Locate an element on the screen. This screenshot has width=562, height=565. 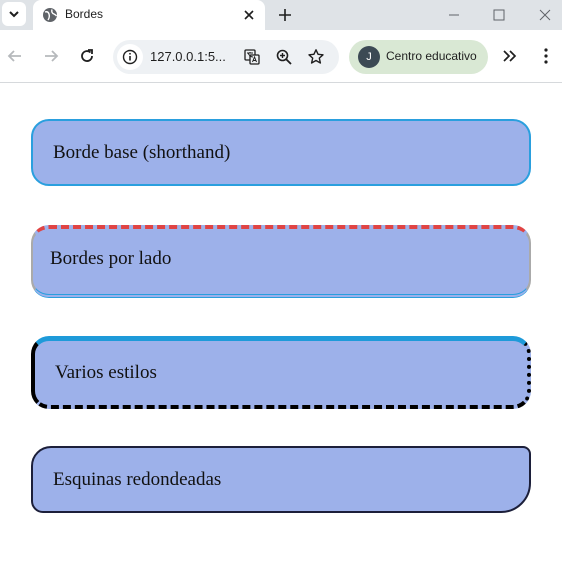
box-label: Borde base (shorthand) is located at coordinates (142, 152).